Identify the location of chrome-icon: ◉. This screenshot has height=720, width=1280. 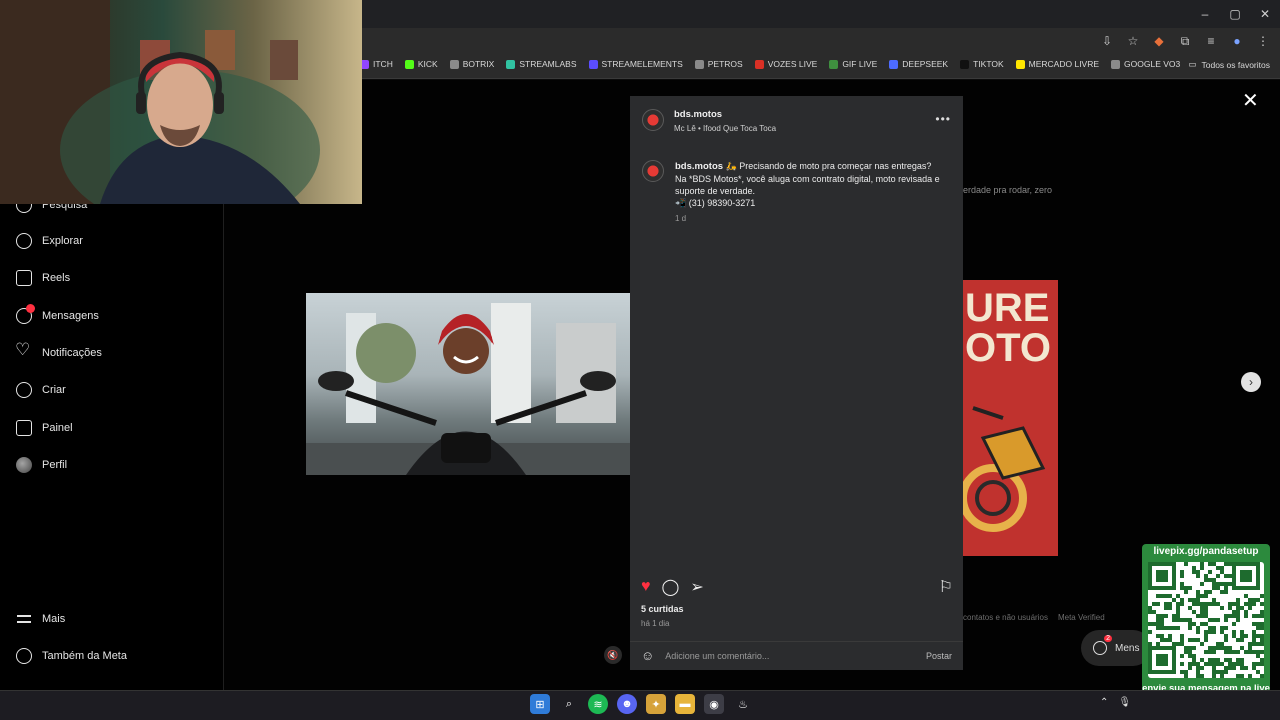
(714, 704).